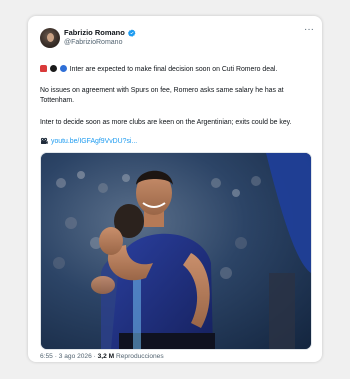 Image resolution: width=350 pixels, height=379 pixels. Describe the element at coordinates (106, 356) in the screenshot. I see `views-count: 3,2 M` at that location.